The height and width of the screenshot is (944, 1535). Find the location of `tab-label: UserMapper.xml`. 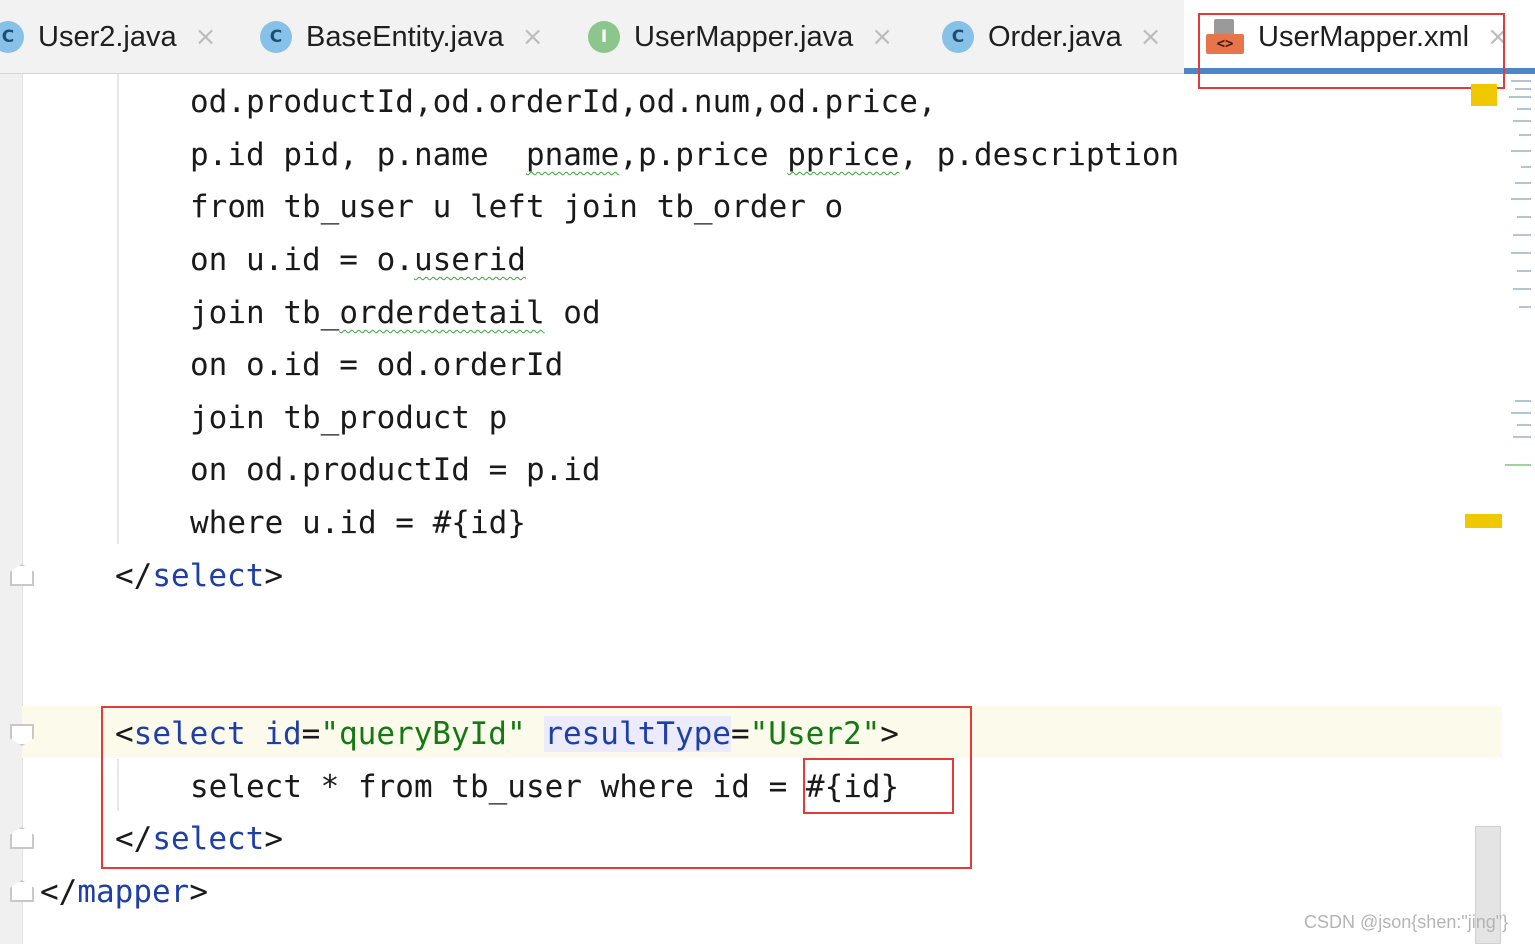

tab-label: UserMapper.xml is located at coordinates (1364, 36).